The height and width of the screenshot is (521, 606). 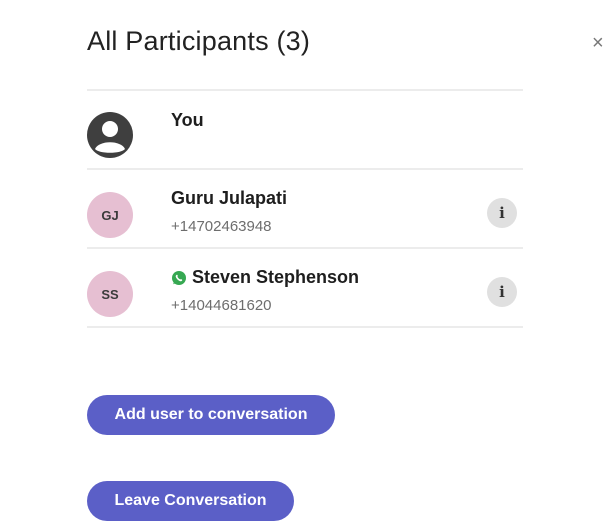 What do you see at coordinates (187, 120) in the screenshot?
I see `participant-name: You` at bounding box center [187, 120].